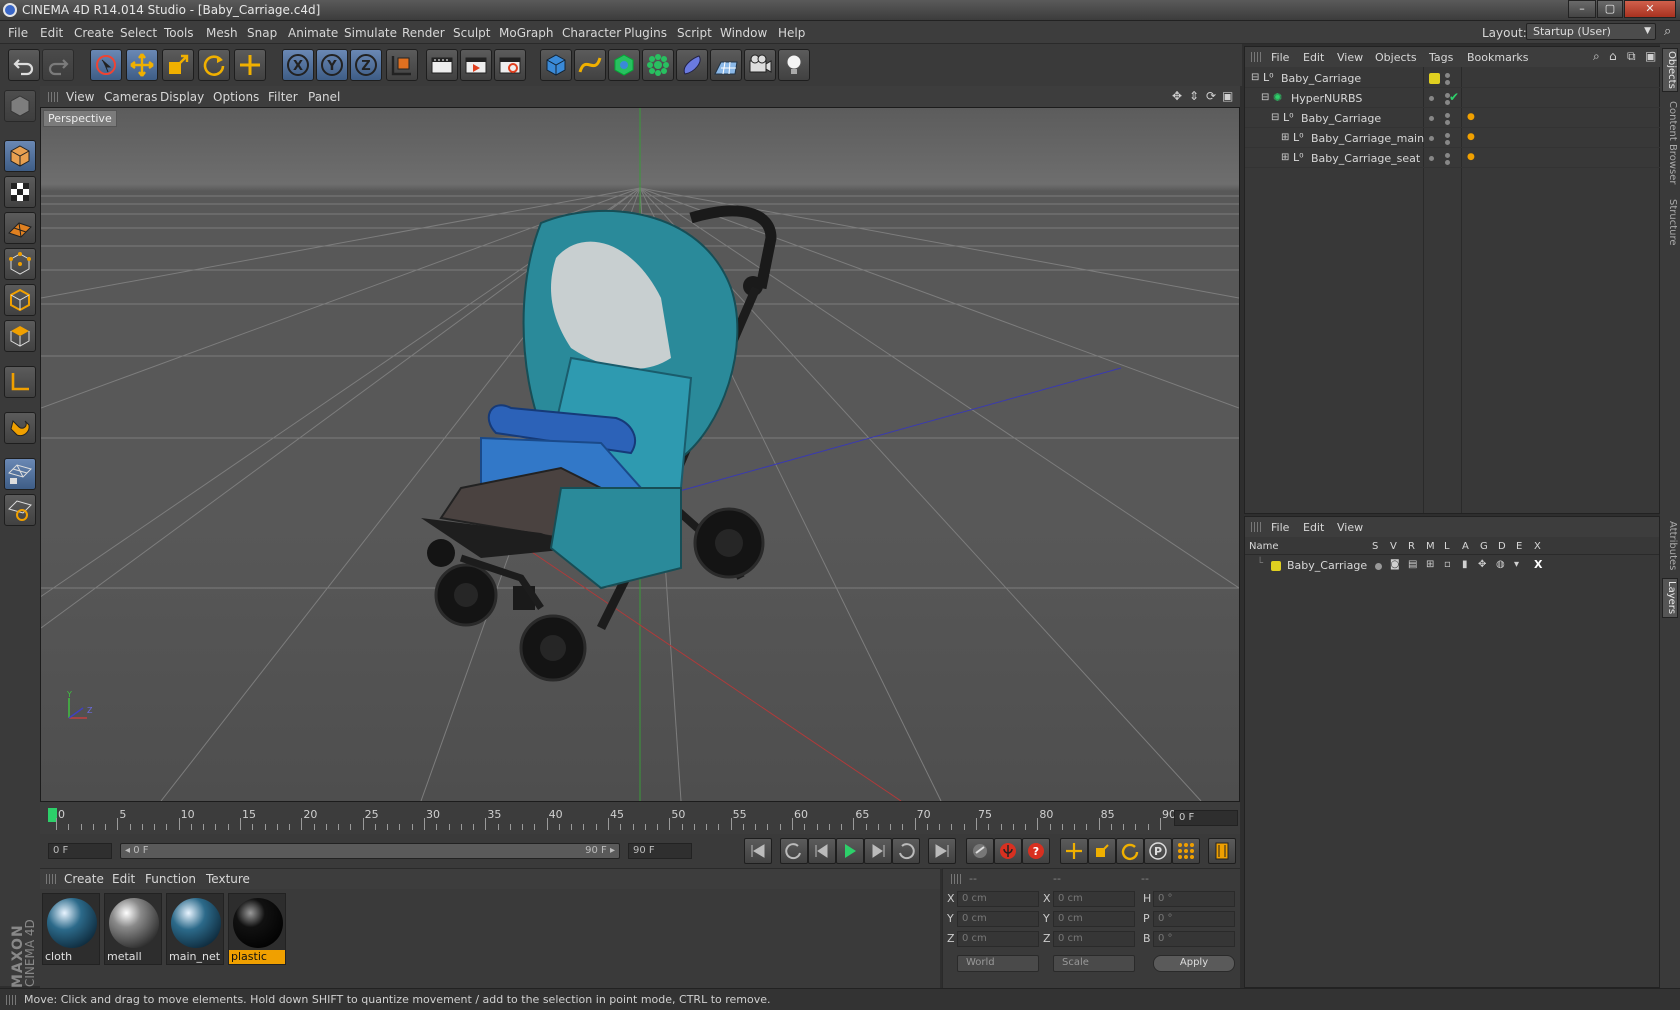 The height and width of the screenshot is (1010, 1680). I want to click on tab-structure: Structure, so click(1670, 222).